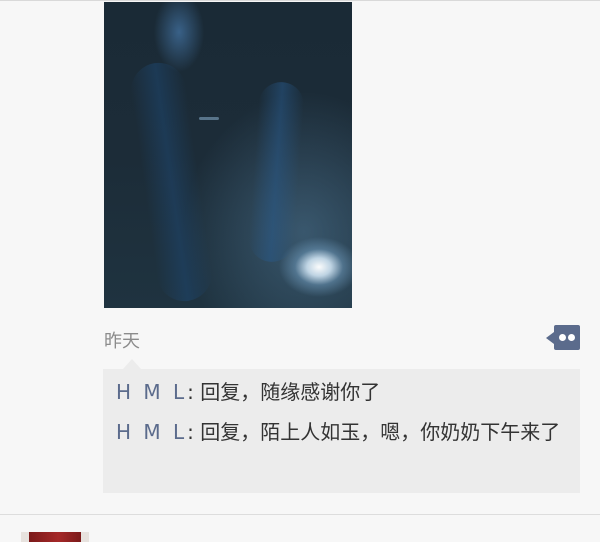 The image size is (600, 542). What do you see at coordinates (567, 337) in the screenshot?
I see `comment-icon` at bounding box center [567, 337].